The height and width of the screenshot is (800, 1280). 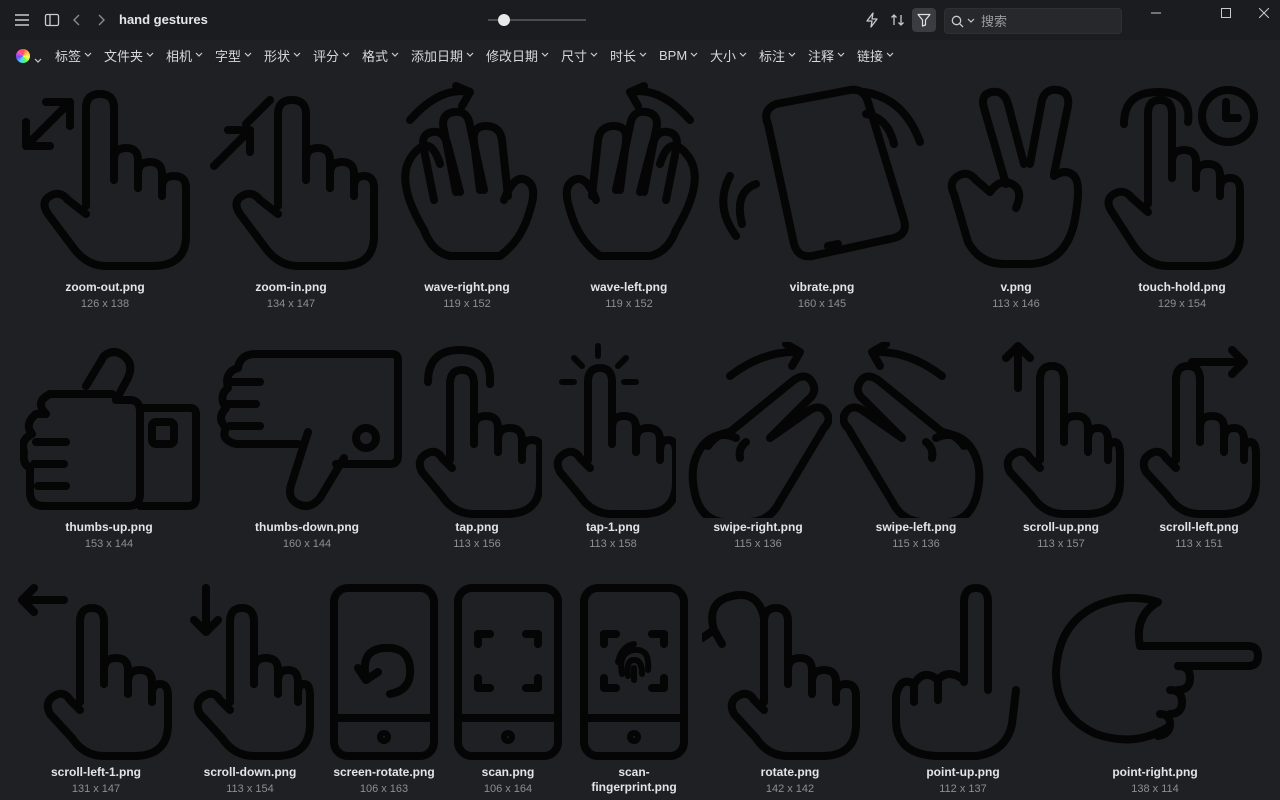 What do you see at coordinates (282, 55) in the screenshot?
I see `filter-shape: 形状` at bounding box center [282, 55].